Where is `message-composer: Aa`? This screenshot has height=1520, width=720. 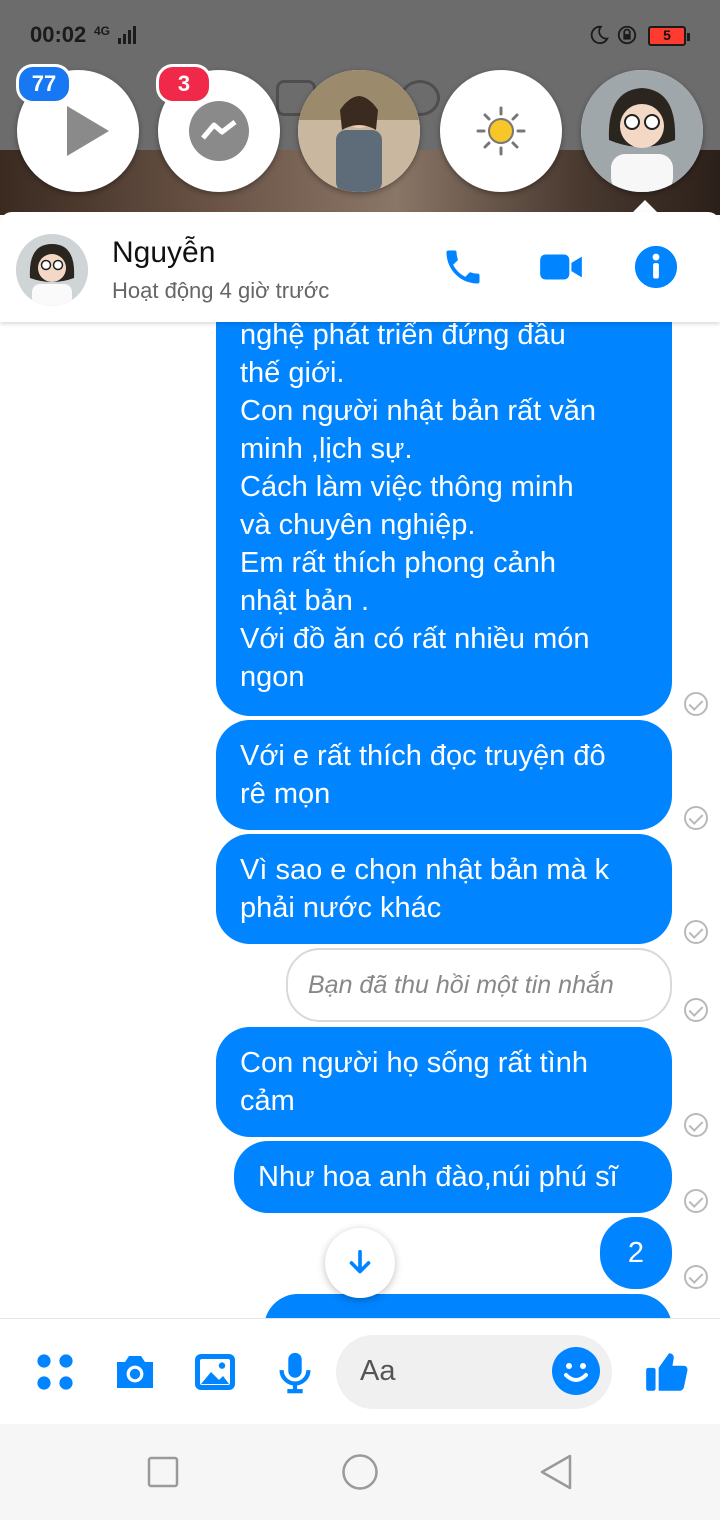
message-composer: Aa is located at coordinates (360, 1371).